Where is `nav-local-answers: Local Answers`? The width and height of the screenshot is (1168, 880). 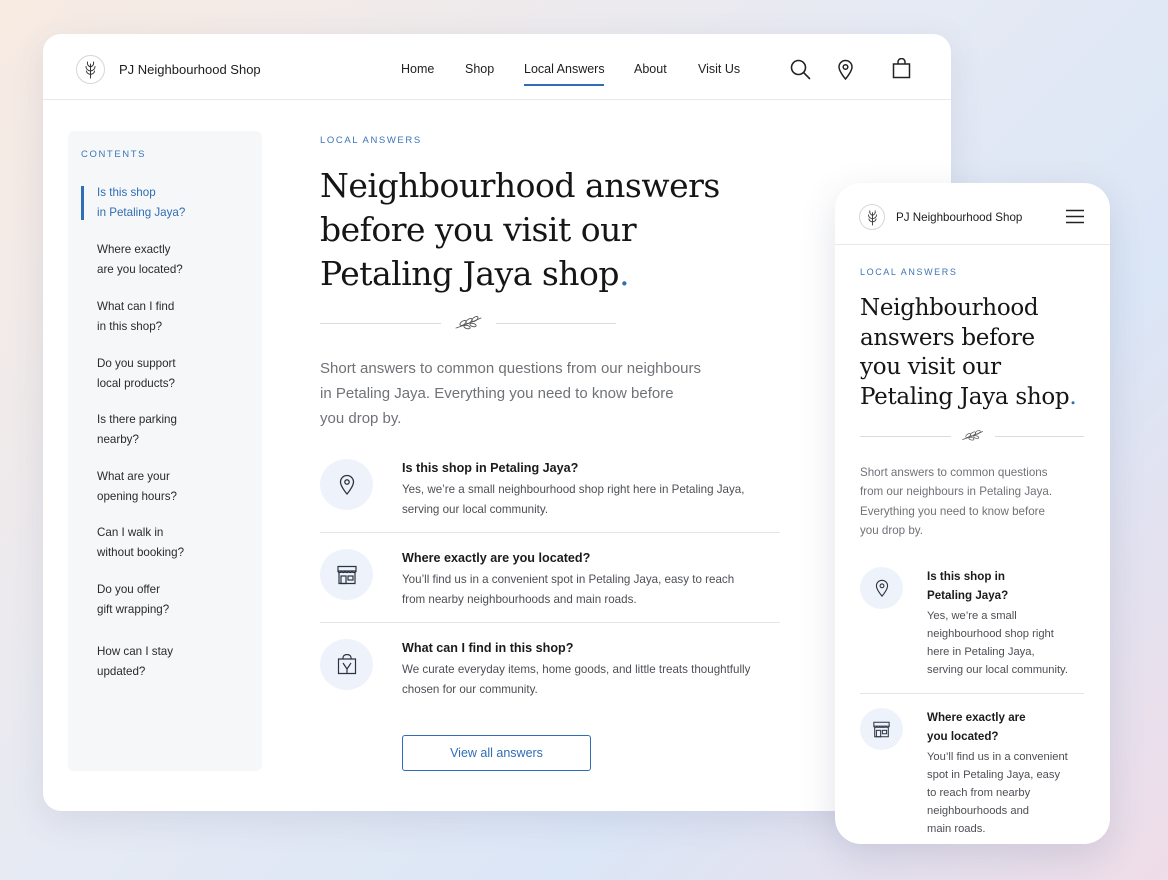 nav-local-answers: Local Answers is located at coordinates (564, 69).